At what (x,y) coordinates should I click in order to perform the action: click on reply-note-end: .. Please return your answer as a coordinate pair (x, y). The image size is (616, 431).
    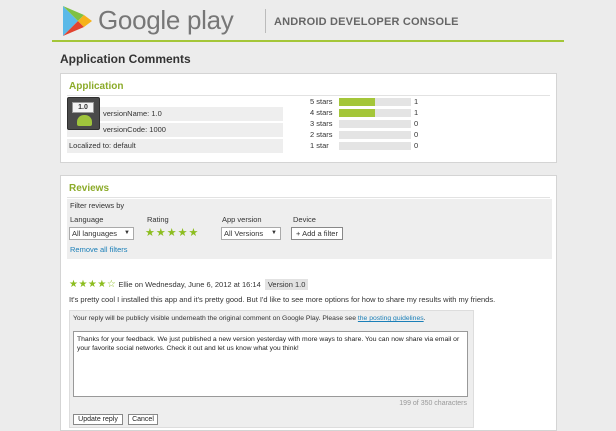
    Looking at the image, I should click on (424, 318).